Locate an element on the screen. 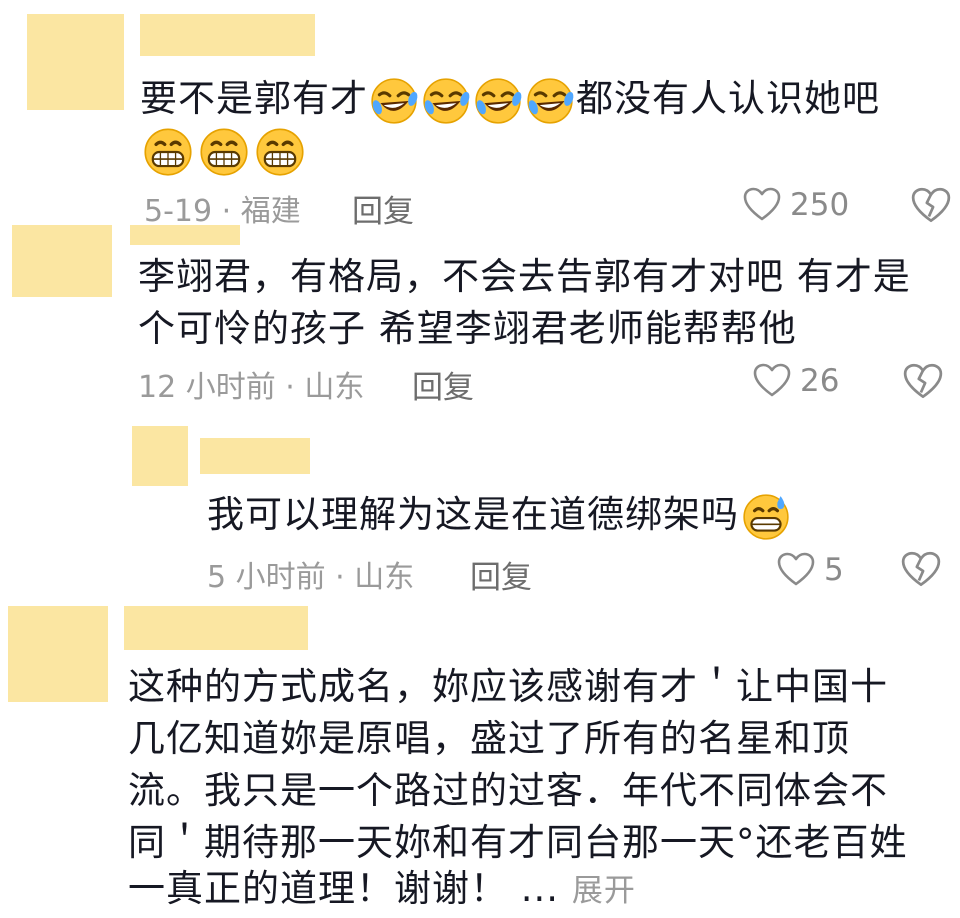 This screenshot has height=918, width=960. sweat-grin-emoji is located at coordinates (766, 517).